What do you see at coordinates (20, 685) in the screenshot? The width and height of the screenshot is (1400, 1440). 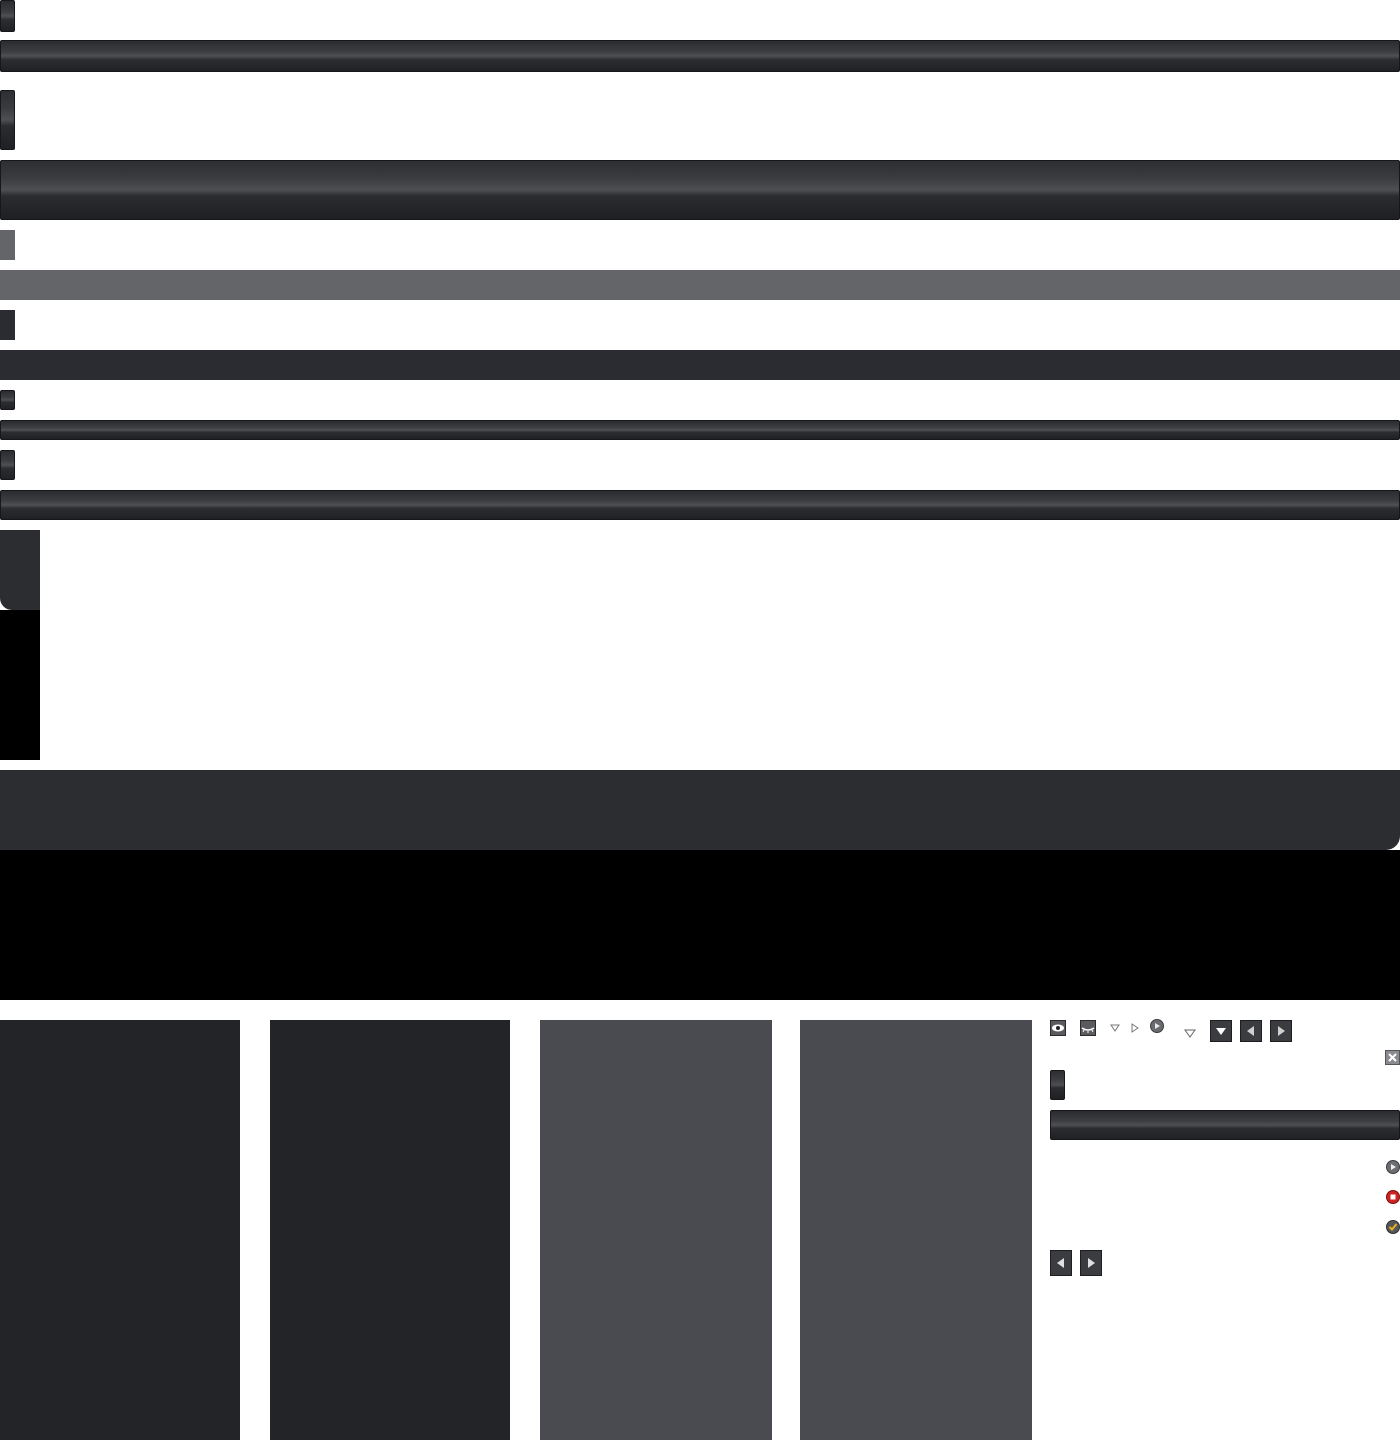 I see `black-block-small` at bounding box center [20, 685].